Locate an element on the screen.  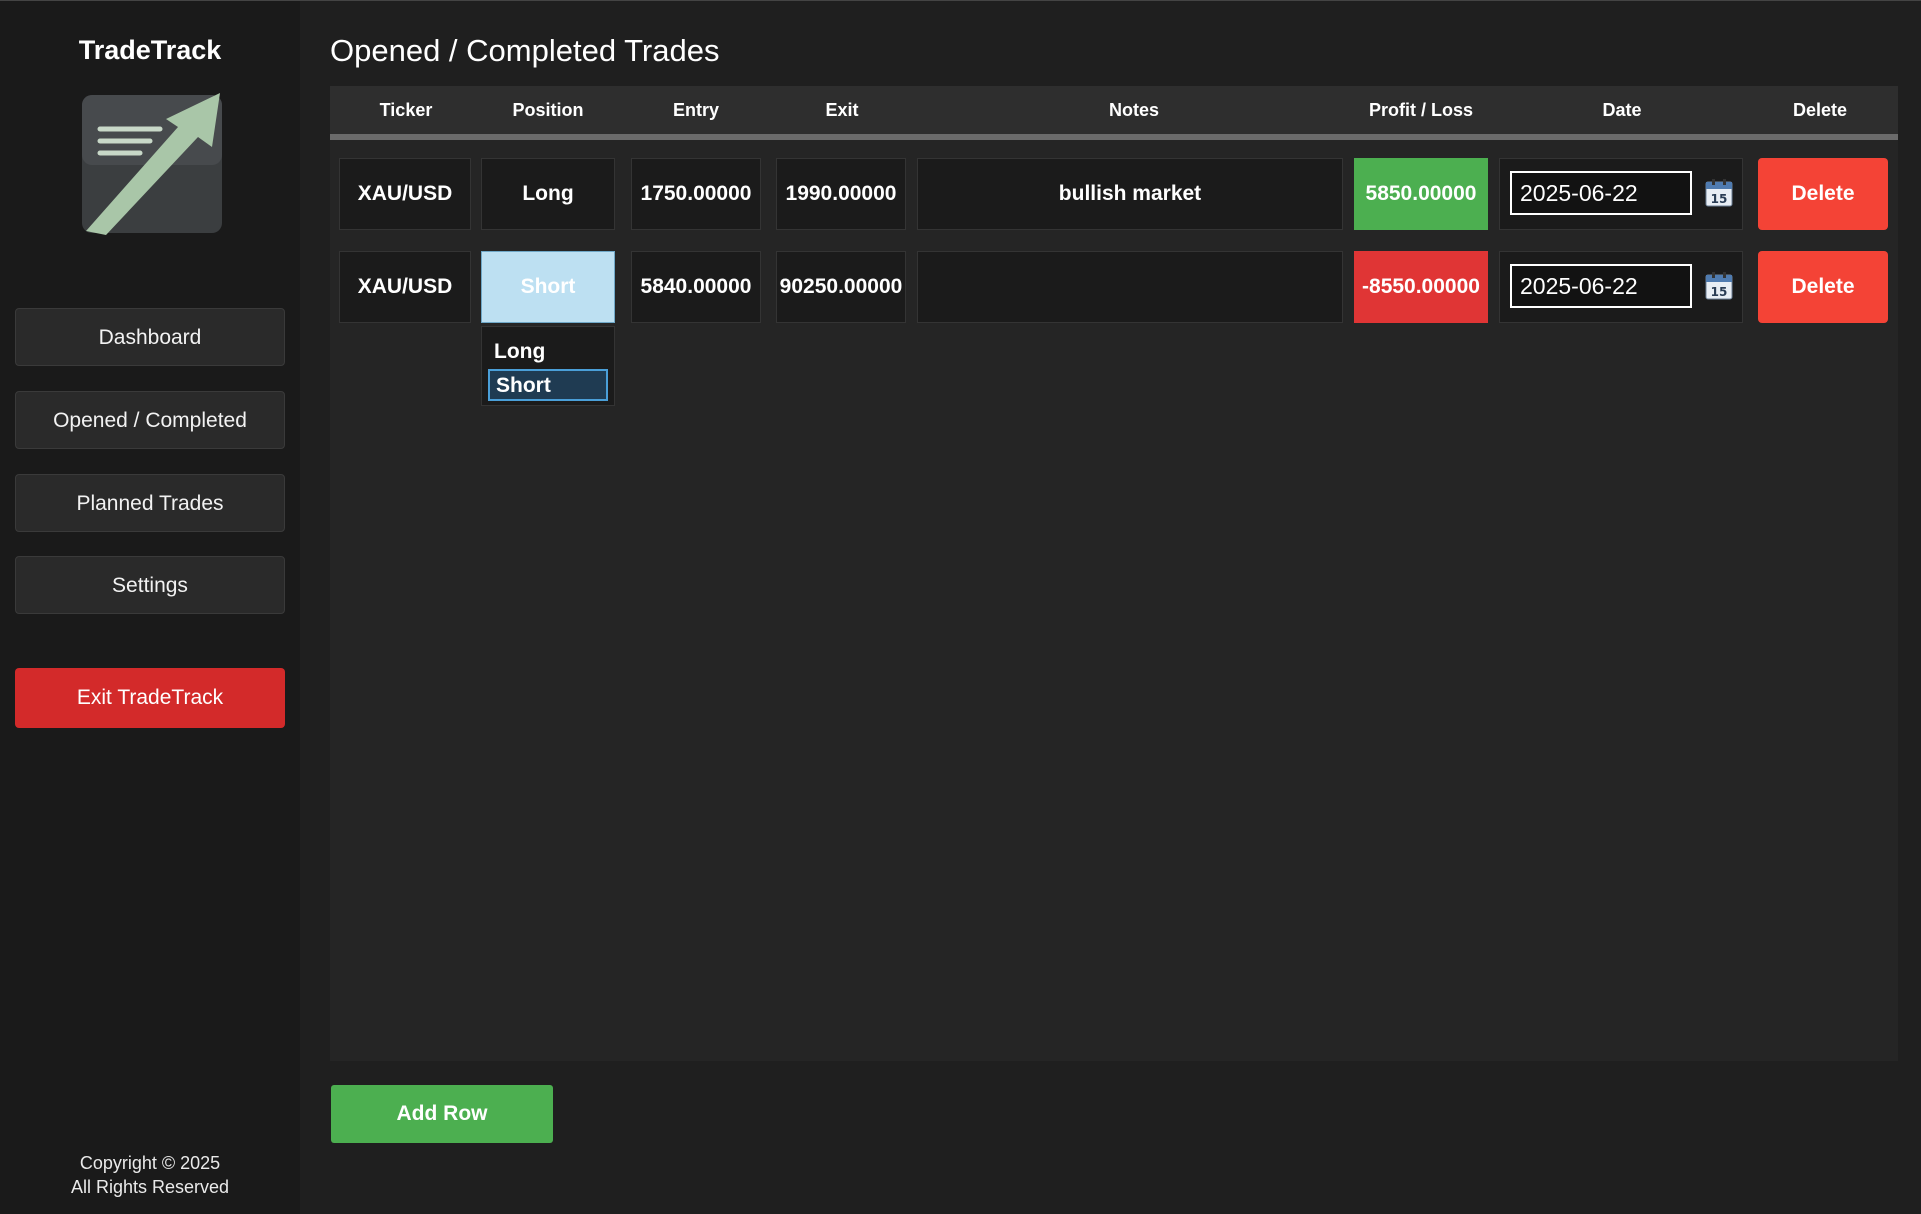
sidebar-item-settings: Settings is located at coordinates (150, 585).